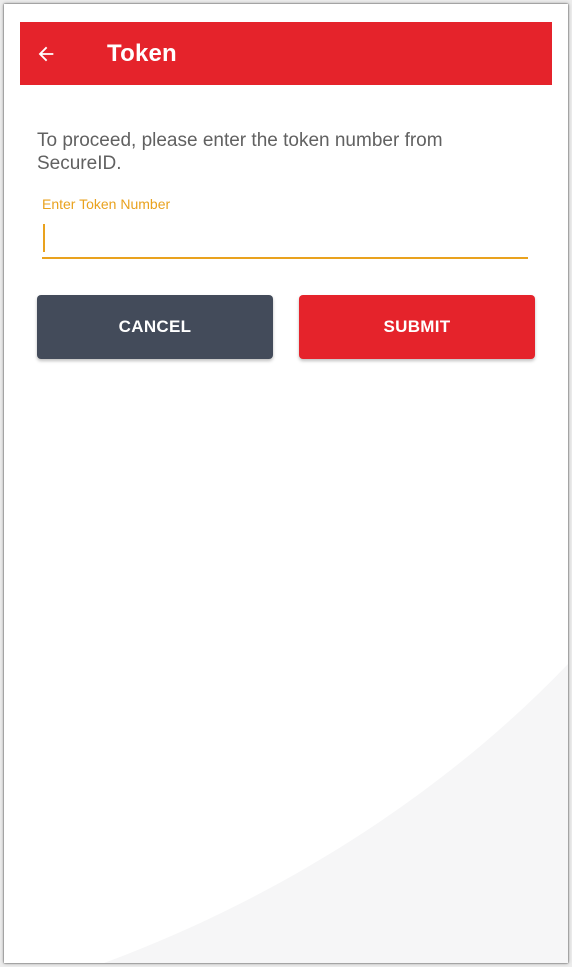  I want to click on page-title: Token, so click(142, 53).